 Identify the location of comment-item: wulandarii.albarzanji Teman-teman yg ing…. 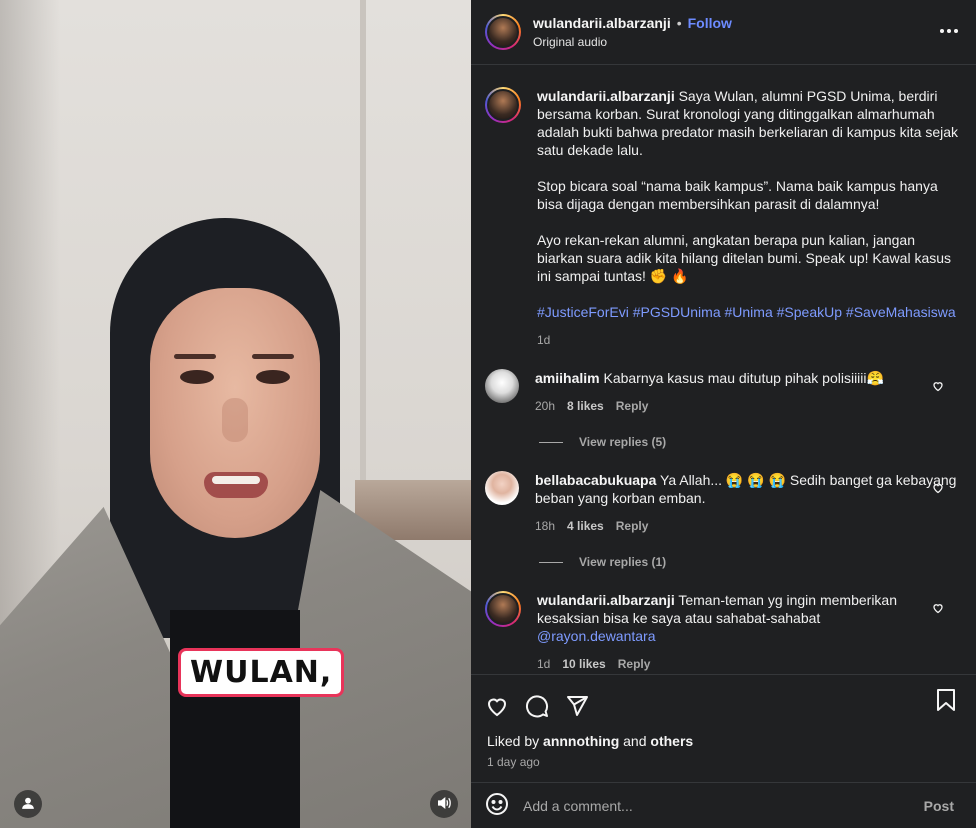
(723, 632).